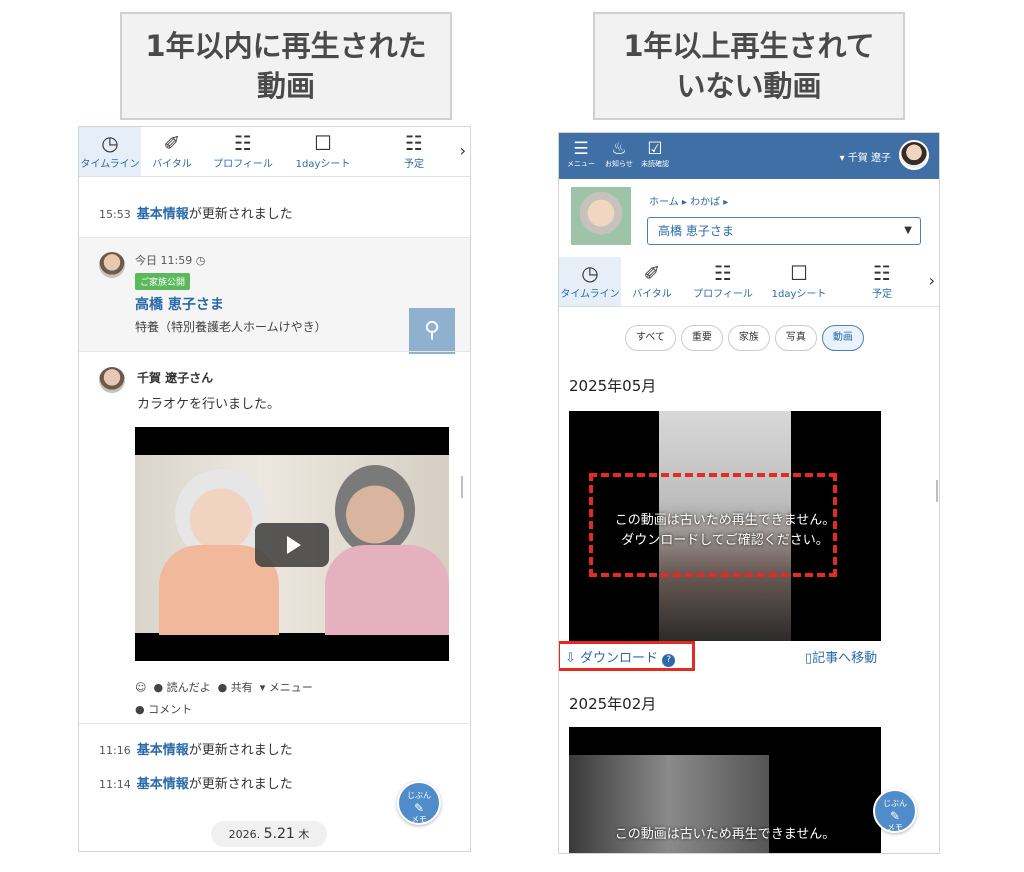 Image resolution: width=1024 pixels, height=872 pixels. What do you see at coordinates (241, 687) in the screenshot?
I see `share-label: 共有` at bounding box center [241, 687].